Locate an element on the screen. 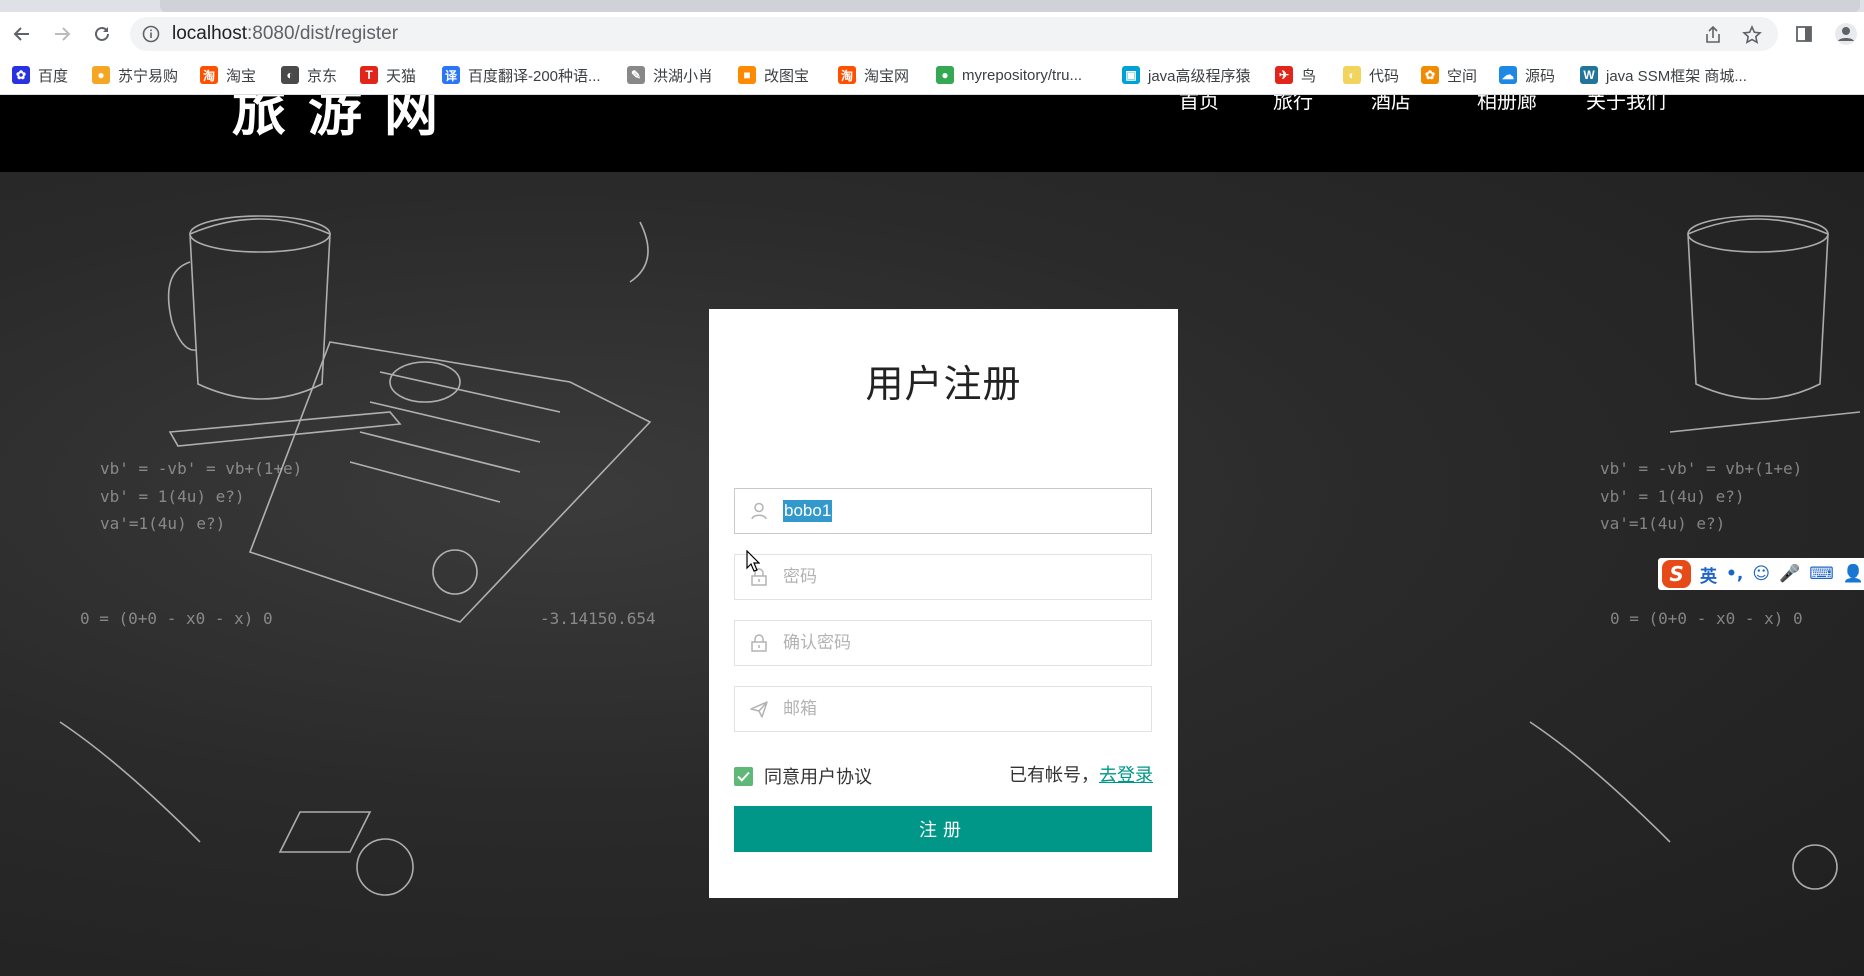 This screenshot has width=1864, height=976. browser-tabstrip is located at coordinates (932, 6).